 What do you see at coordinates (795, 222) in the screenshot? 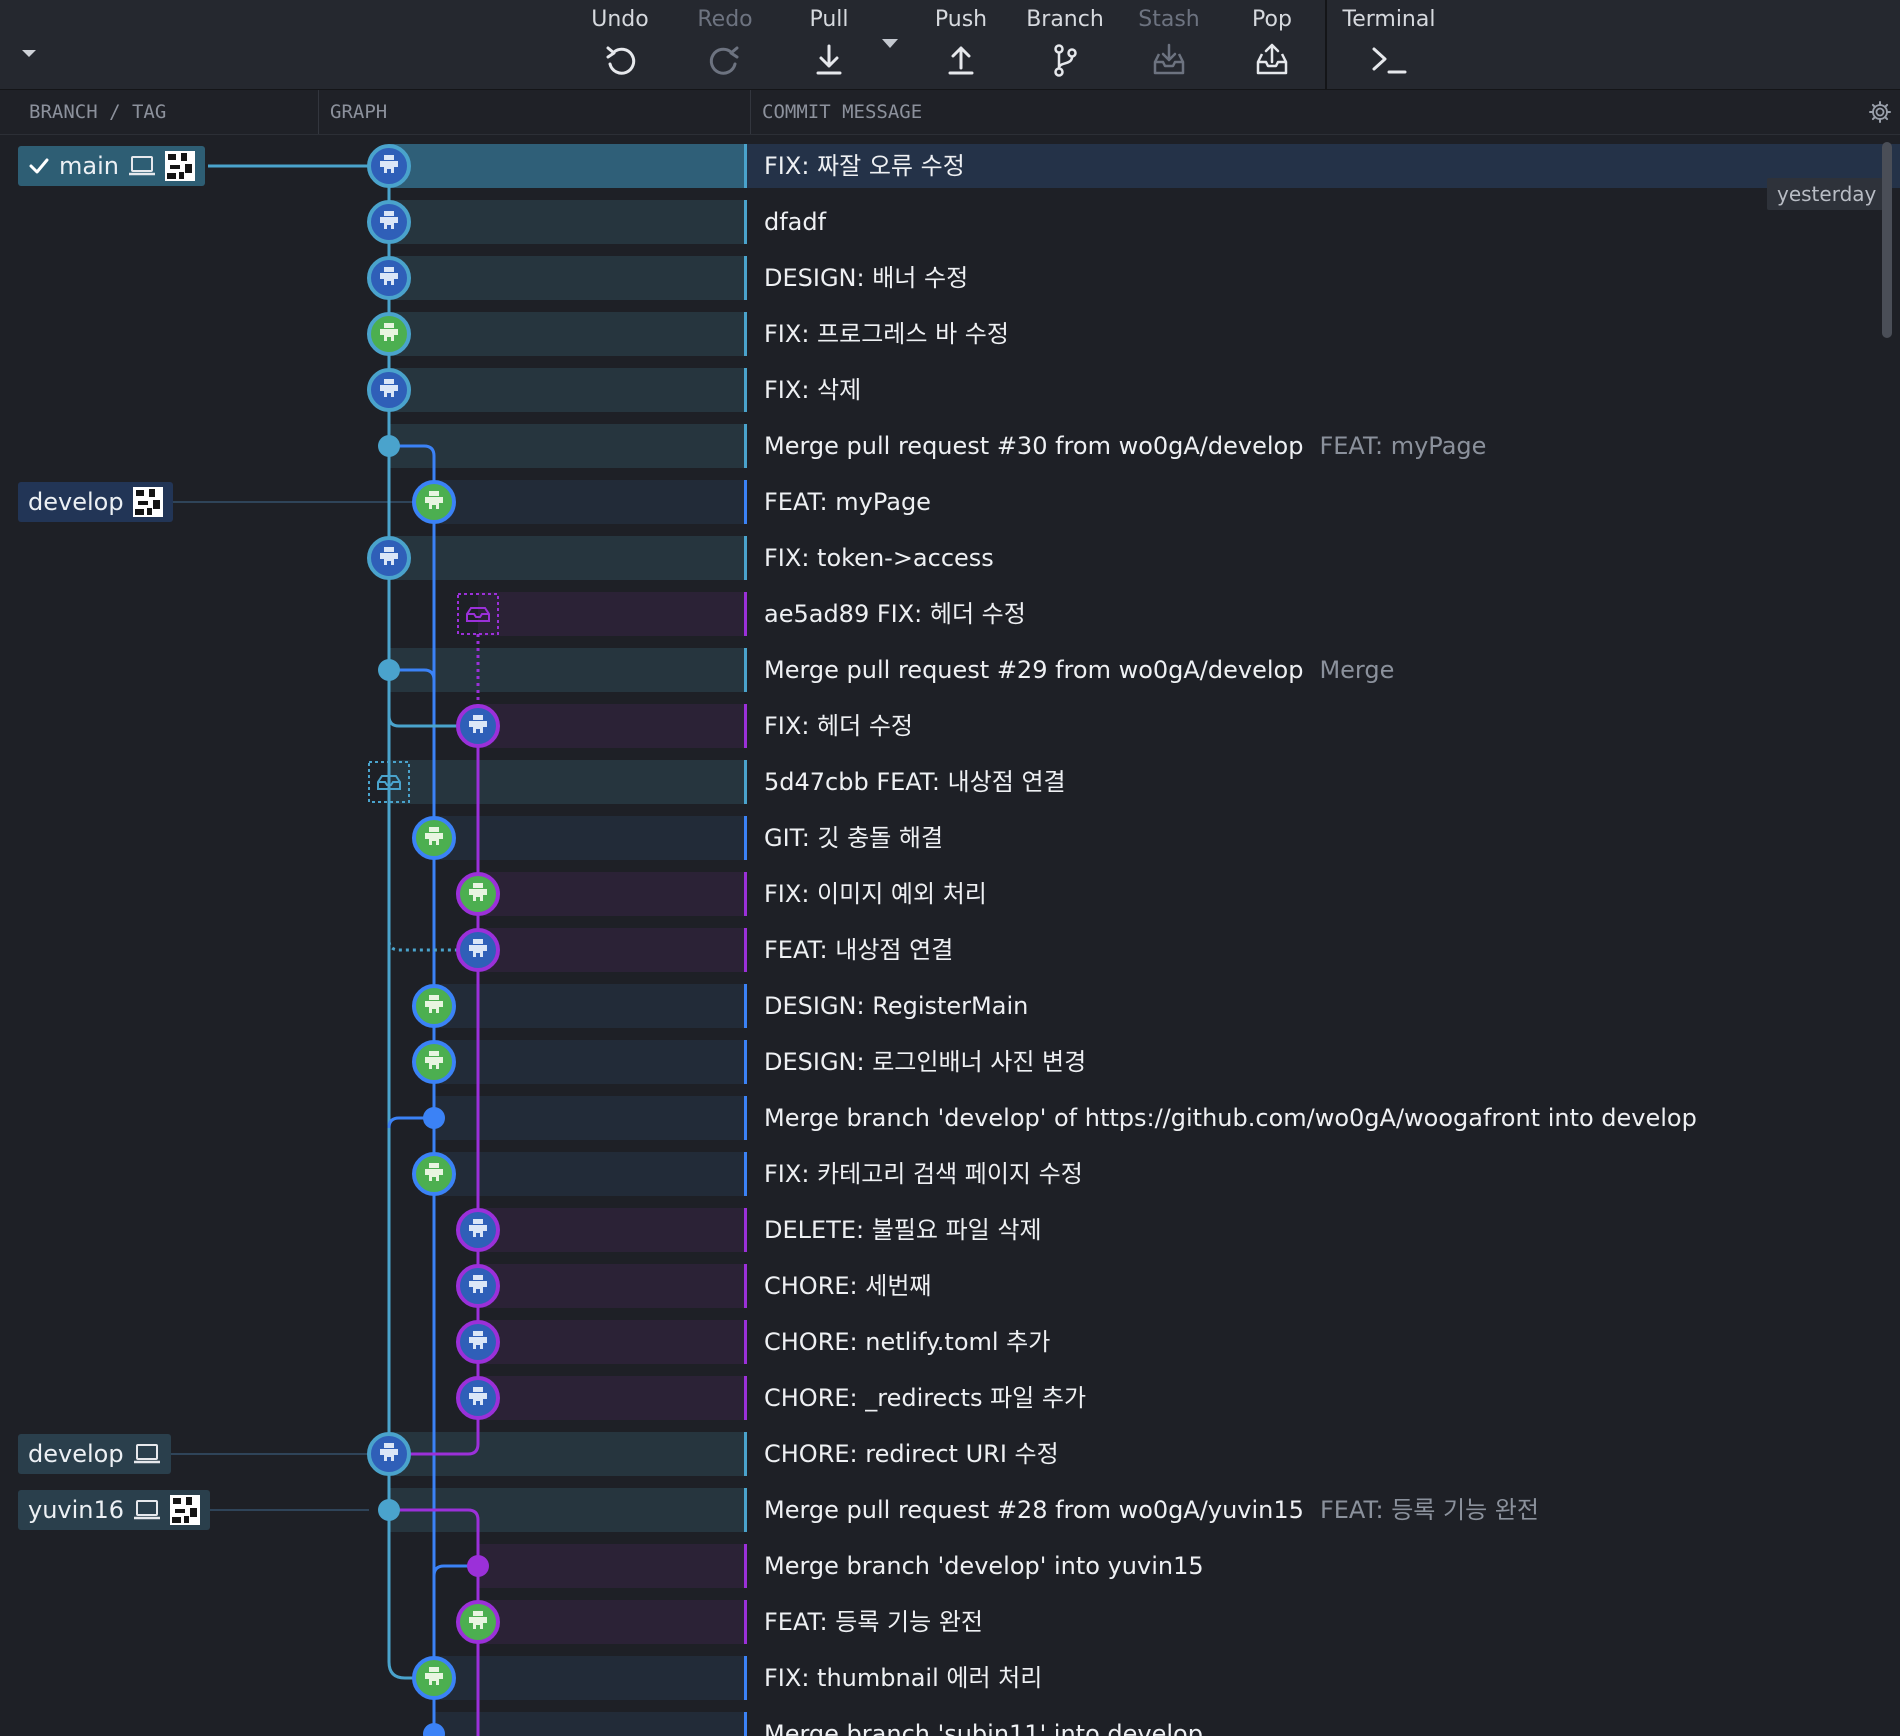
I see `commit-message: dfadf` at bounding box center [795, 222].